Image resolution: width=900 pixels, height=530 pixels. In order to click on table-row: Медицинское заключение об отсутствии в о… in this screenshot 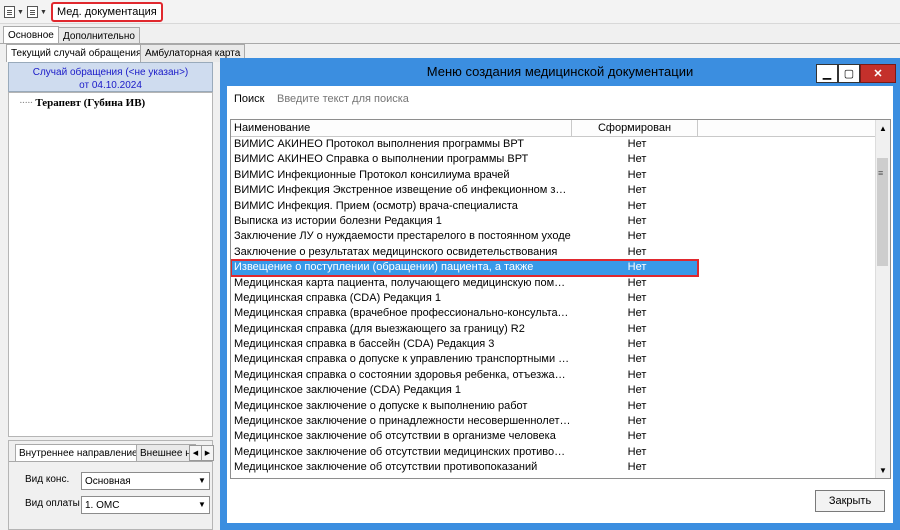, I will do `click(554, 436)`.